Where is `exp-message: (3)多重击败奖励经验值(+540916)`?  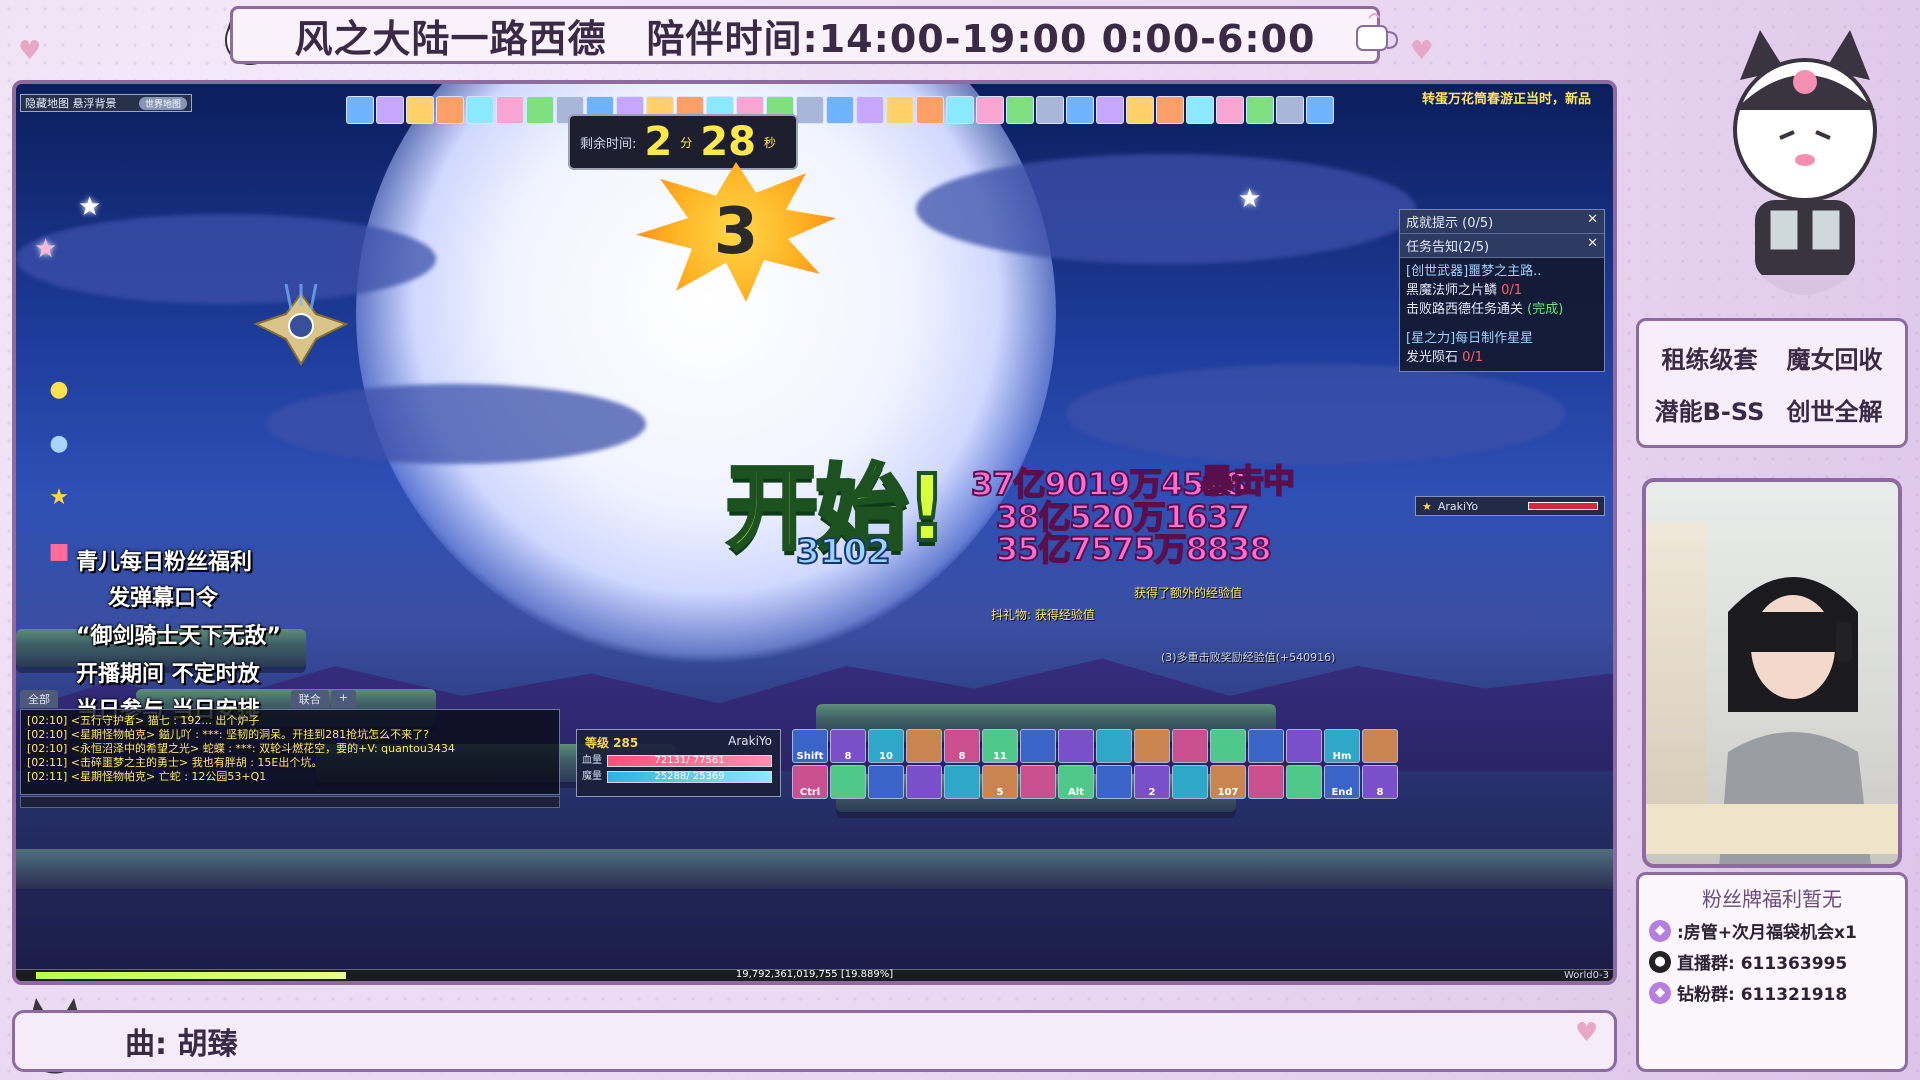
exp-message: (3)多重击败奖励经验值(+540916) is located at coordinates (1248, 657).